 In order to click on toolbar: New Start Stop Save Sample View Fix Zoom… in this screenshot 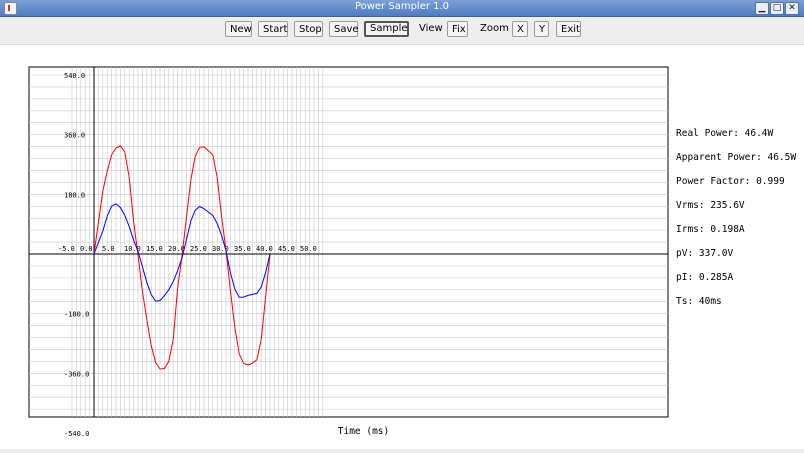, I will do `click(402, 30)`.